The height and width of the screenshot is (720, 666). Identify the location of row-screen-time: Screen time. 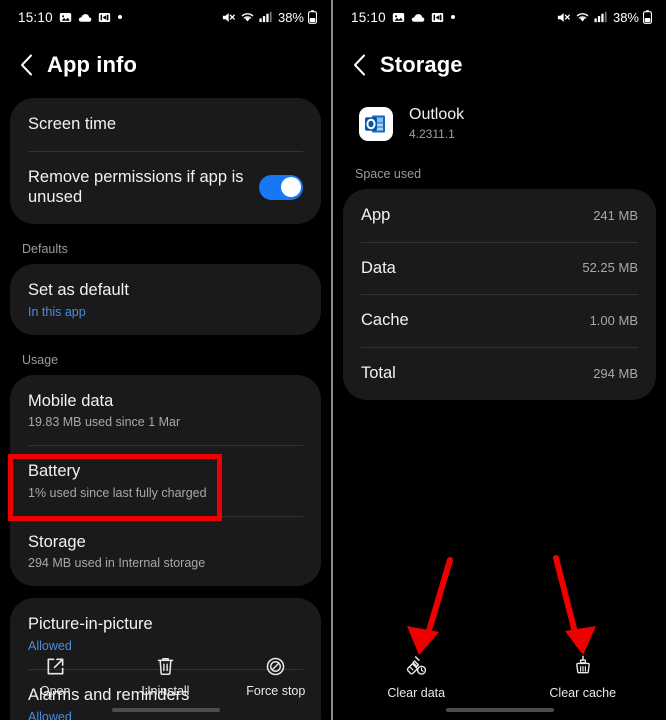
(165, 124).